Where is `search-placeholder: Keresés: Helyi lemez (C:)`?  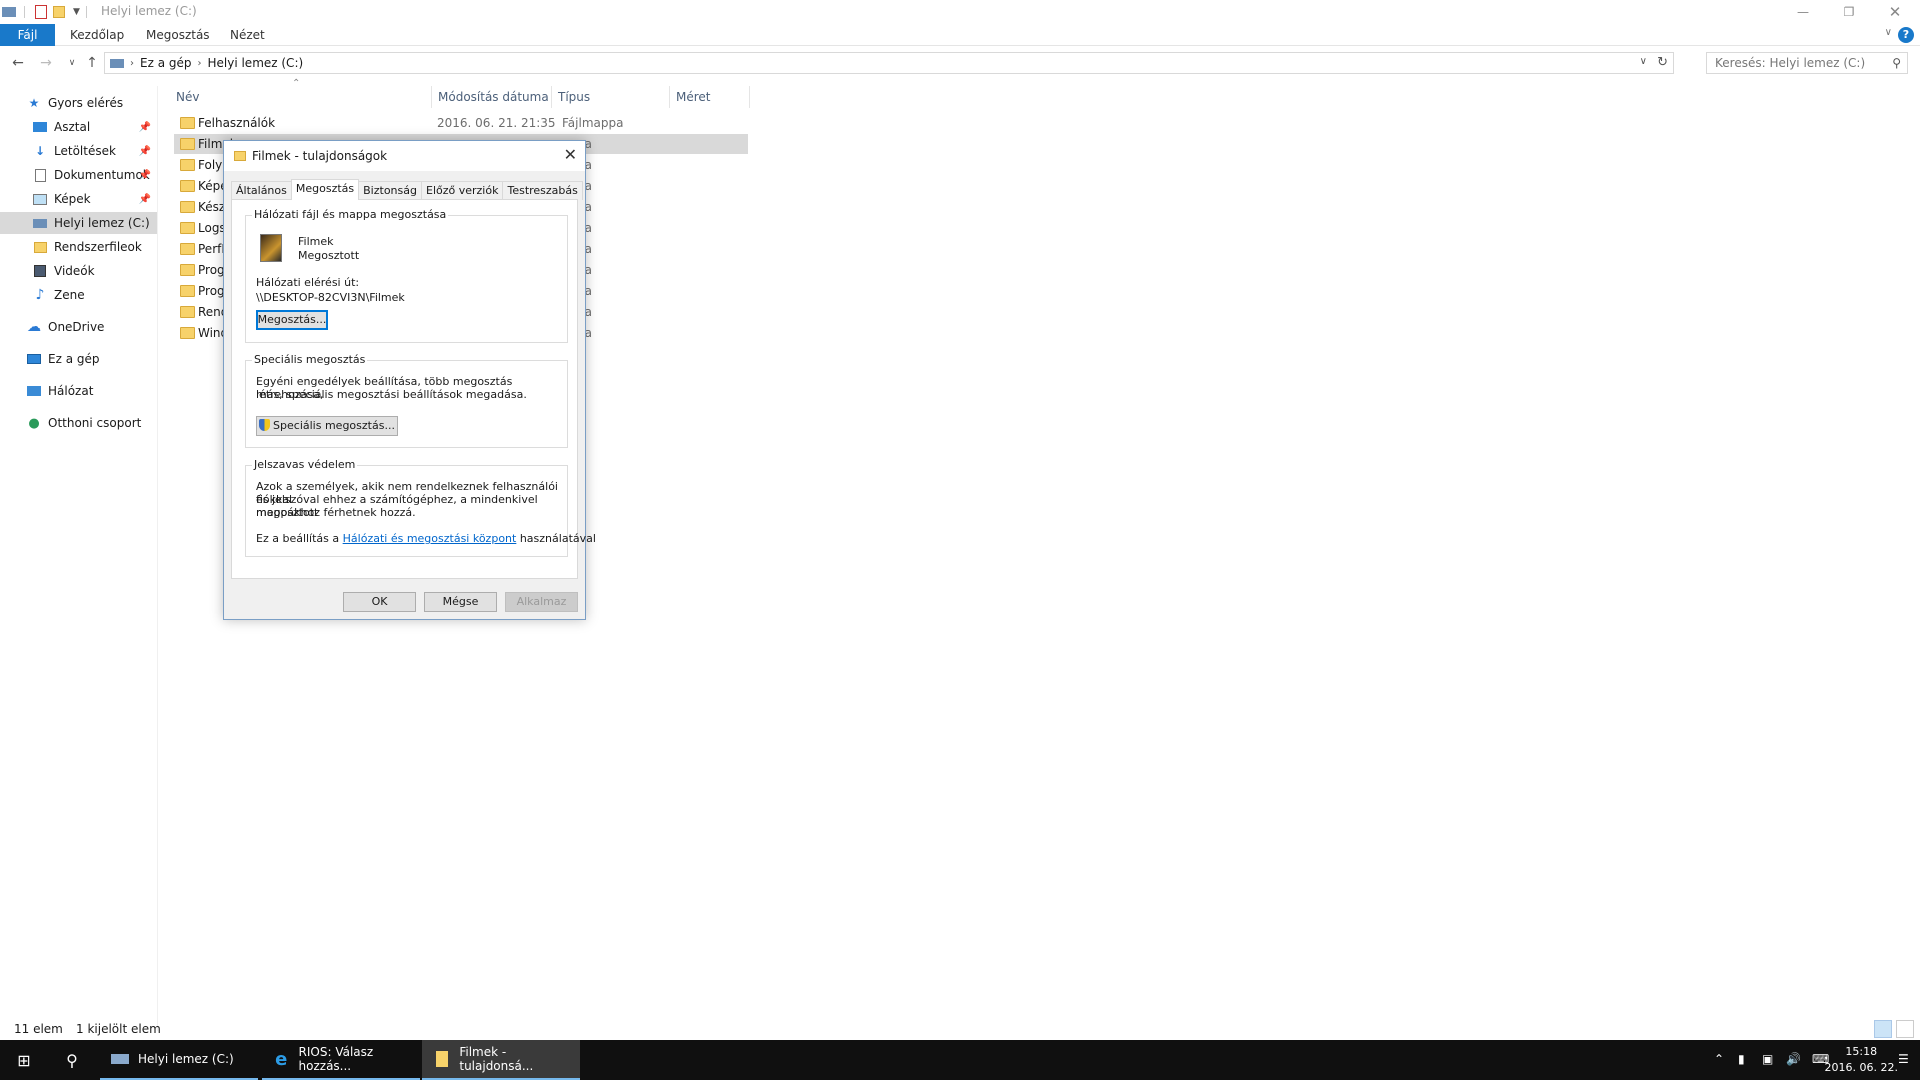 search-placeholder: Keresés: Helyi lemez (C:) is located at coordinates (1790, 63).